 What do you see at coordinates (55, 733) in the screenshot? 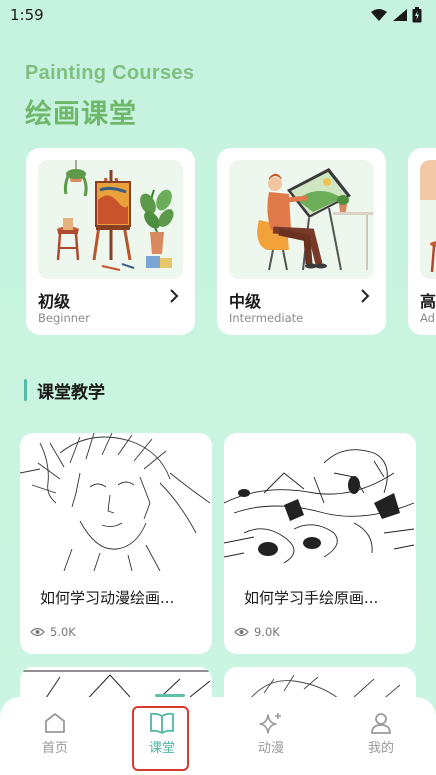
I see `tab-home: 首页` at bounding box center [55, 733].